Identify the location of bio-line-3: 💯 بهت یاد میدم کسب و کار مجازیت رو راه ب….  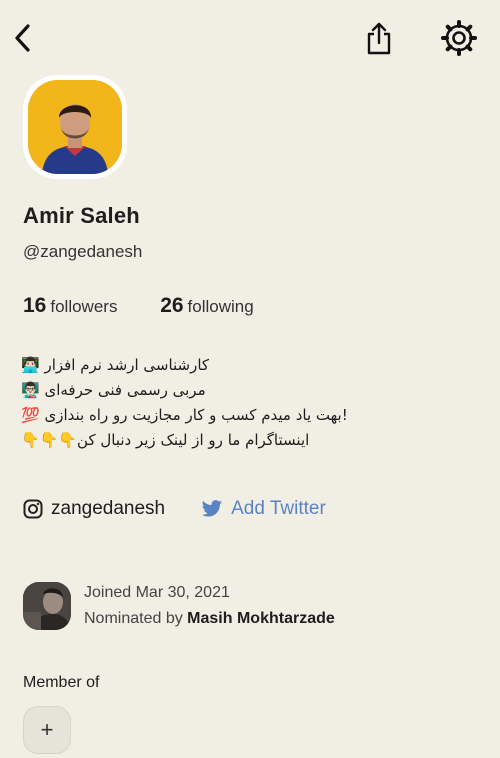
(184, 415).